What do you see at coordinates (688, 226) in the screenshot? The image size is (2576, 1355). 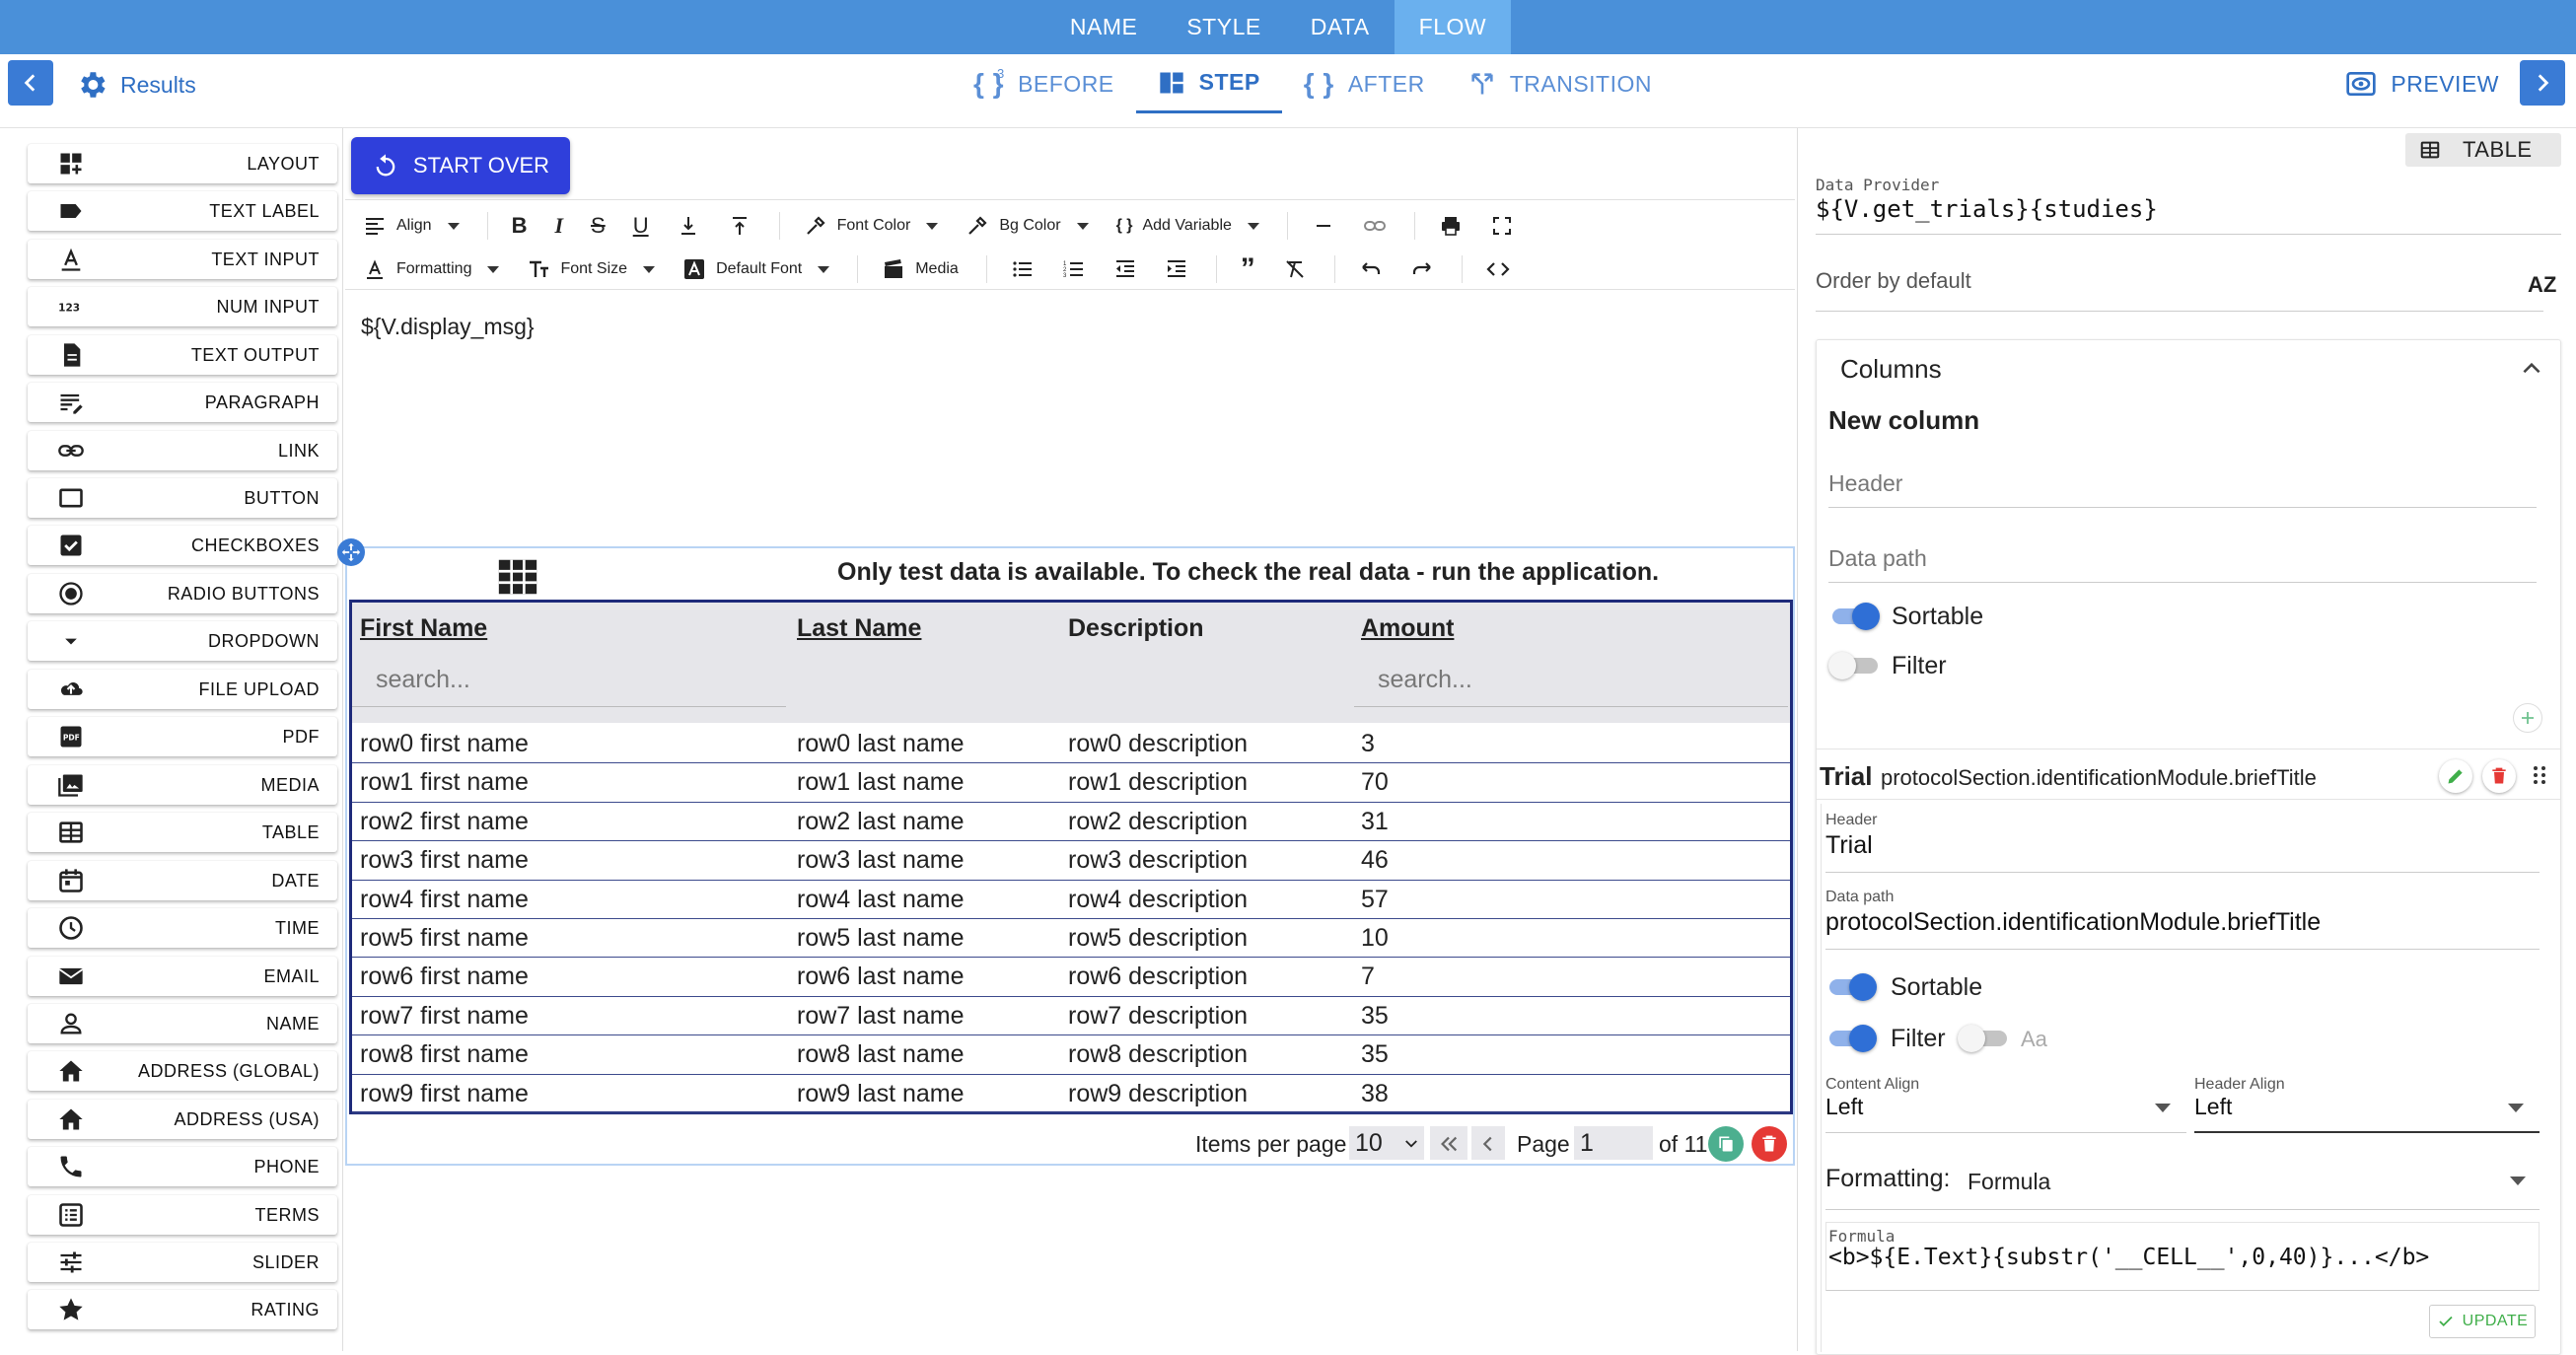 I see `subscript-button` at bounding box center [688, 226].